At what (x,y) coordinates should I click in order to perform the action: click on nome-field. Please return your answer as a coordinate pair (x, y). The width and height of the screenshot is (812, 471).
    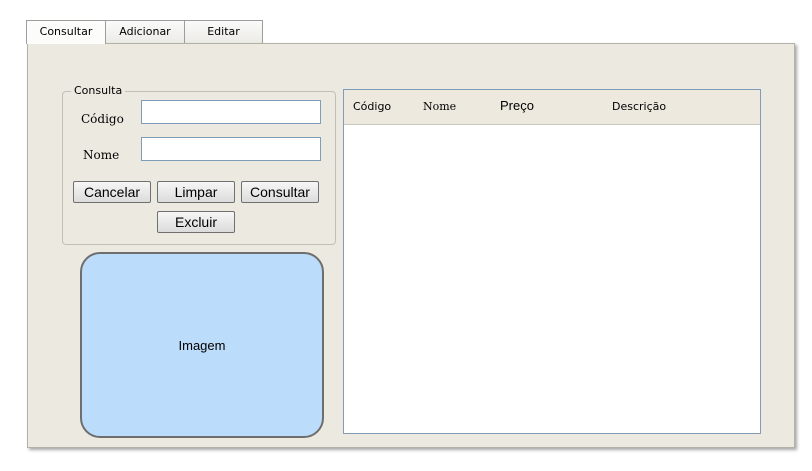
    Looking at the image, I should click on (231, 149).